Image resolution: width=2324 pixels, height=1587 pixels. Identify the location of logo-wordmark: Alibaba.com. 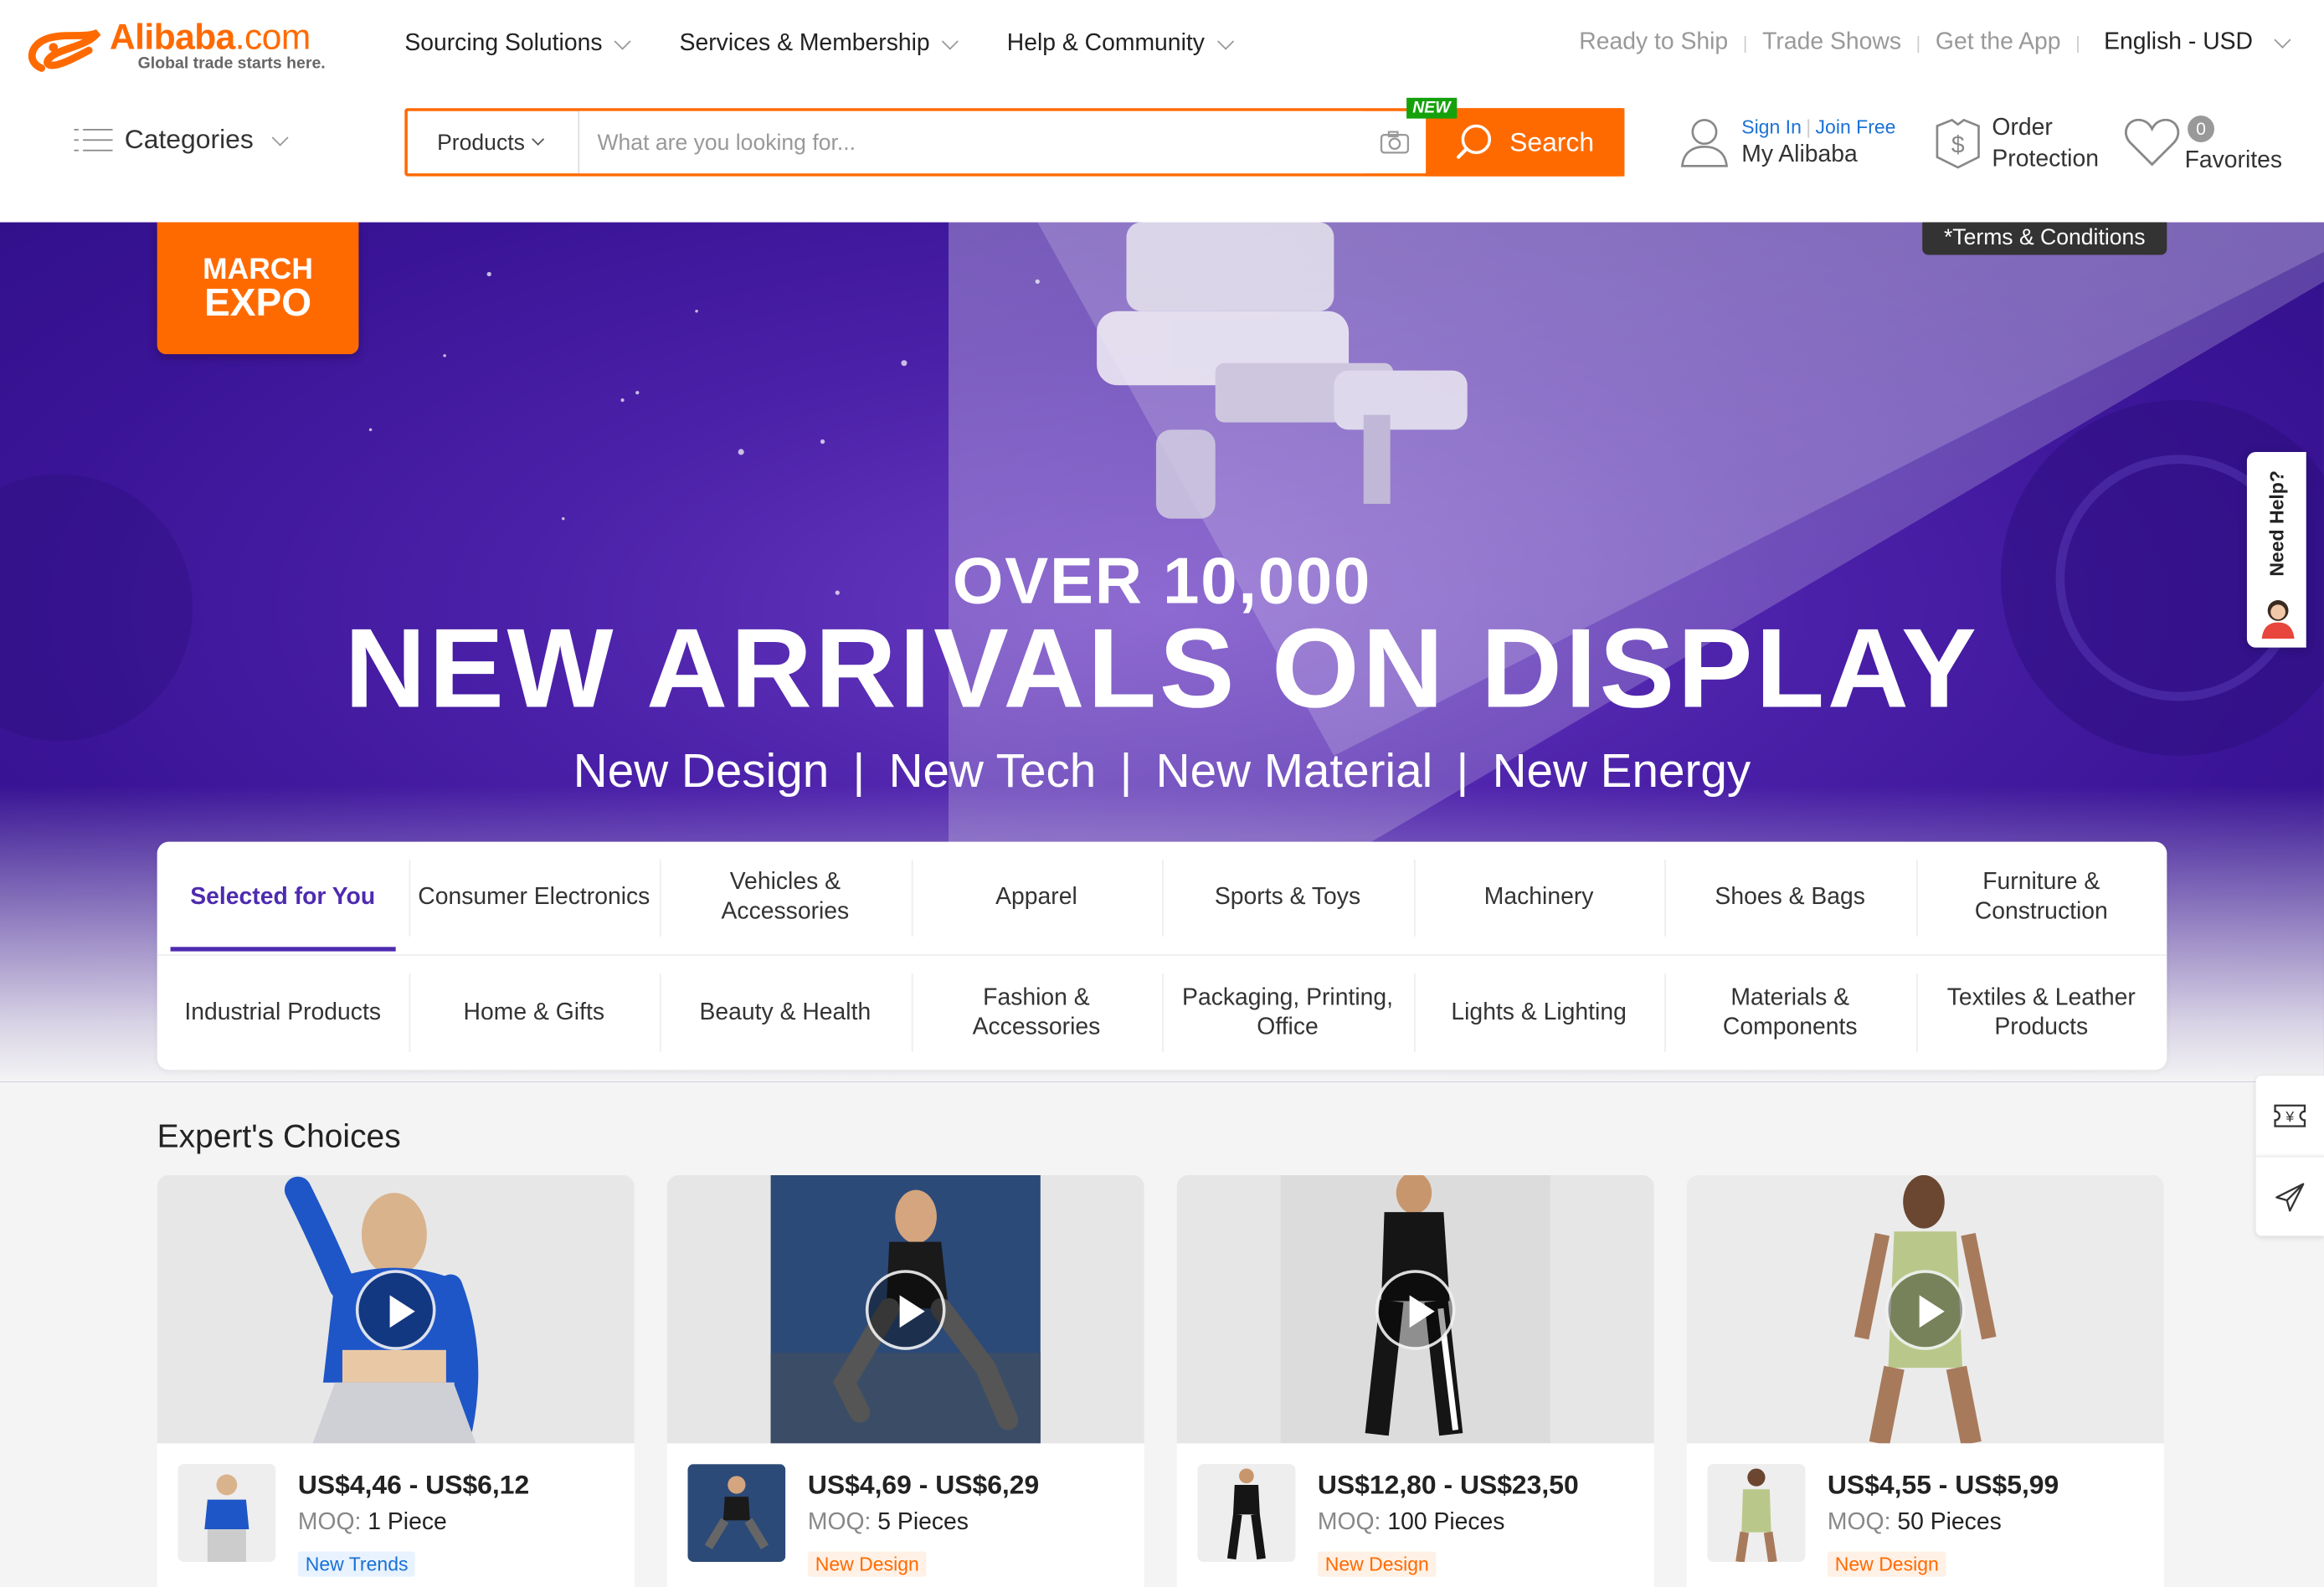
(211, 39).